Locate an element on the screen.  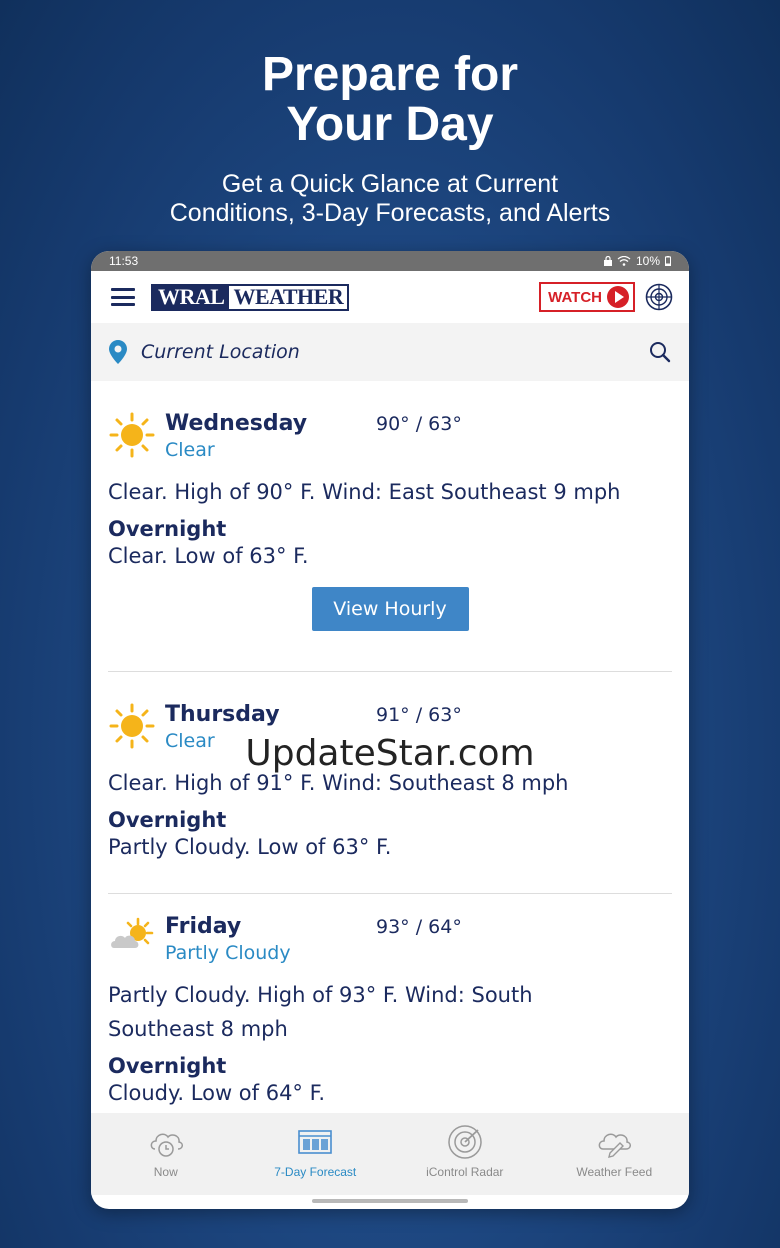
watch-button: WATCH is located at coordinates (587, 297).